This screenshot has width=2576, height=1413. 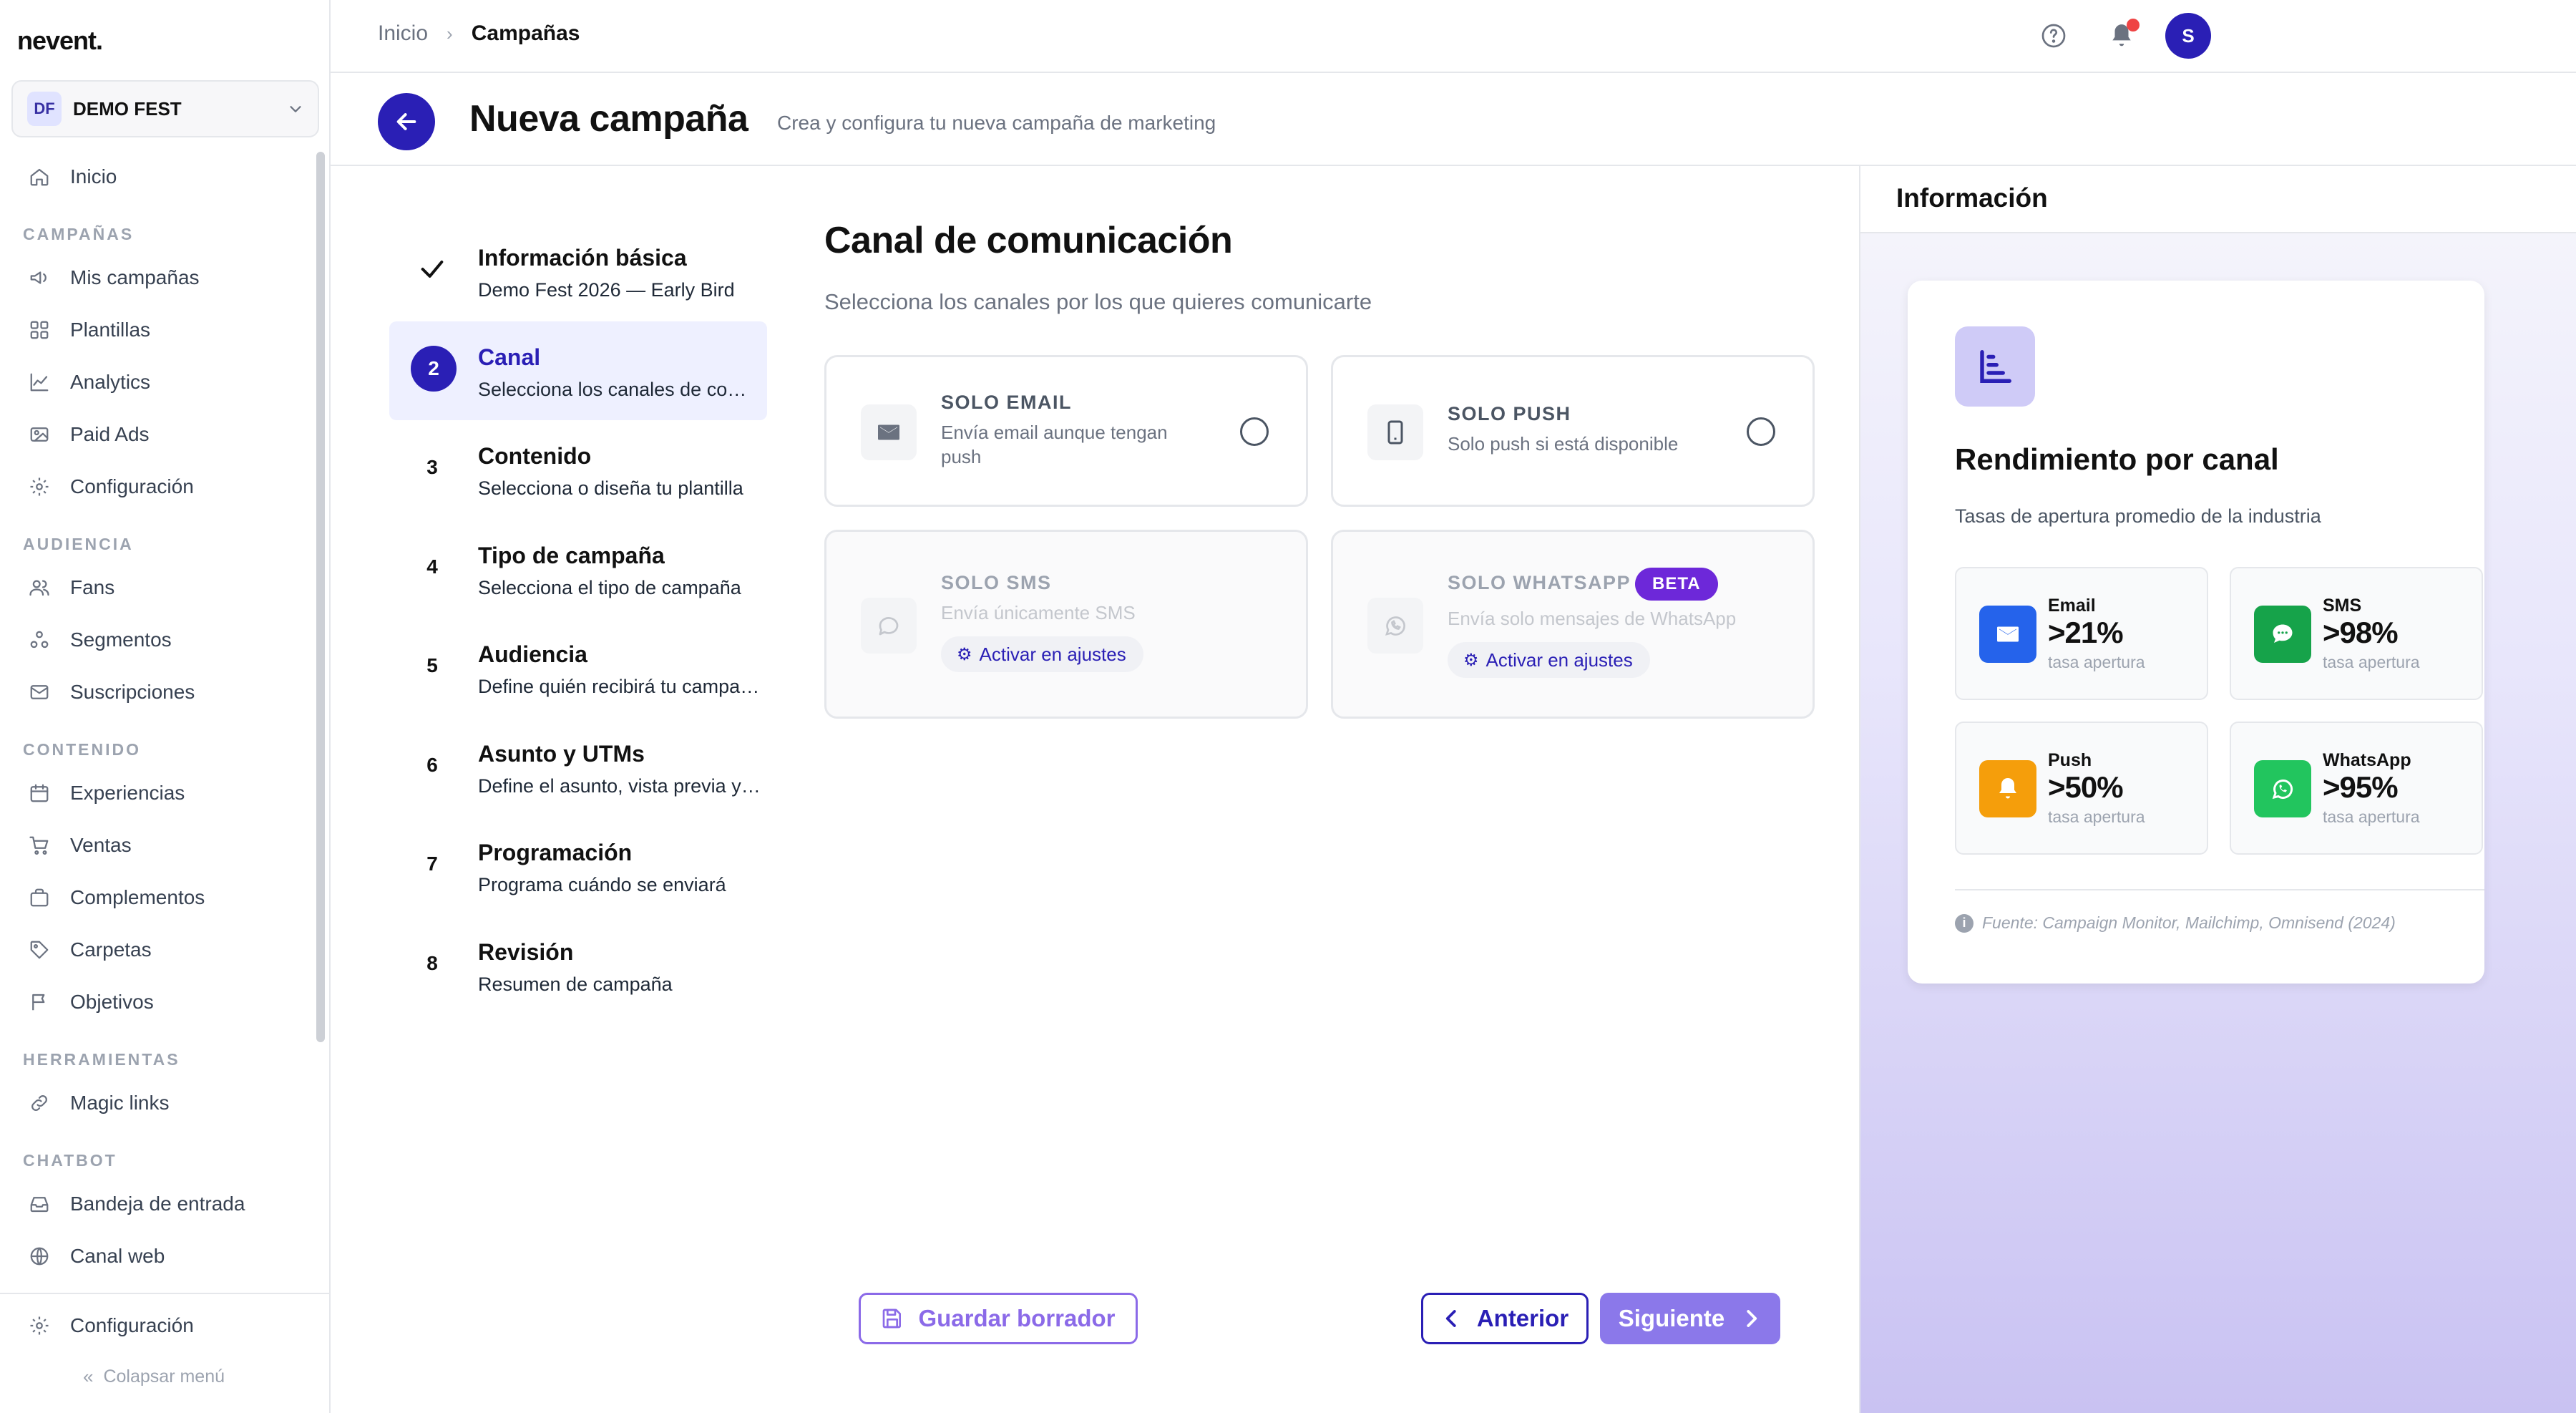 I want to click on sidebar-item-ventas: Ventas, so click(x=159, y=845).